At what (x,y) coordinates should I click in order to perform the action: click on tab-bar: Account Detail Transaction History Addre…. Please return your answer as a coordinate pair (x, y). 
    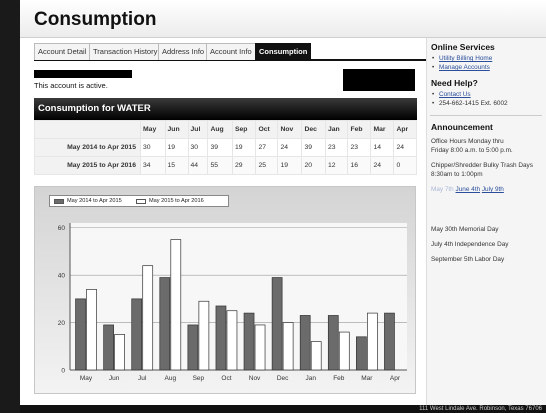
    Looking at the image, I should click on (234, 51).